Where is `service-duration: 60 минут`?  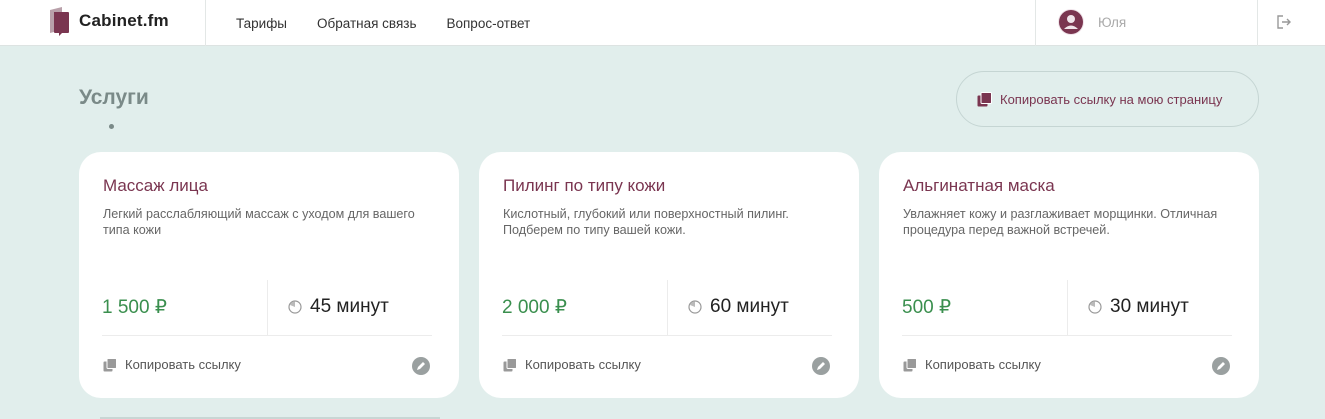
service-duration: 60 минут is located at coordinates (738, 307).